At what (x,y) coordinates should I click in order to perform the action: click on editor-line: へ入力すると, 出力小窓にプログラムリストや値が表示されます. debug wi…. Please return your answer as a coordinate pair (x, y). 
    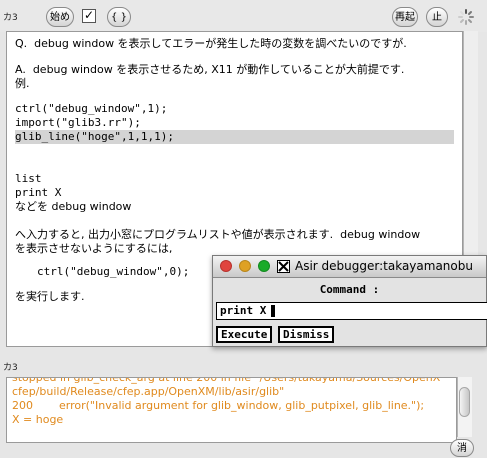
    Looking at the image, I should click on (218, 234).